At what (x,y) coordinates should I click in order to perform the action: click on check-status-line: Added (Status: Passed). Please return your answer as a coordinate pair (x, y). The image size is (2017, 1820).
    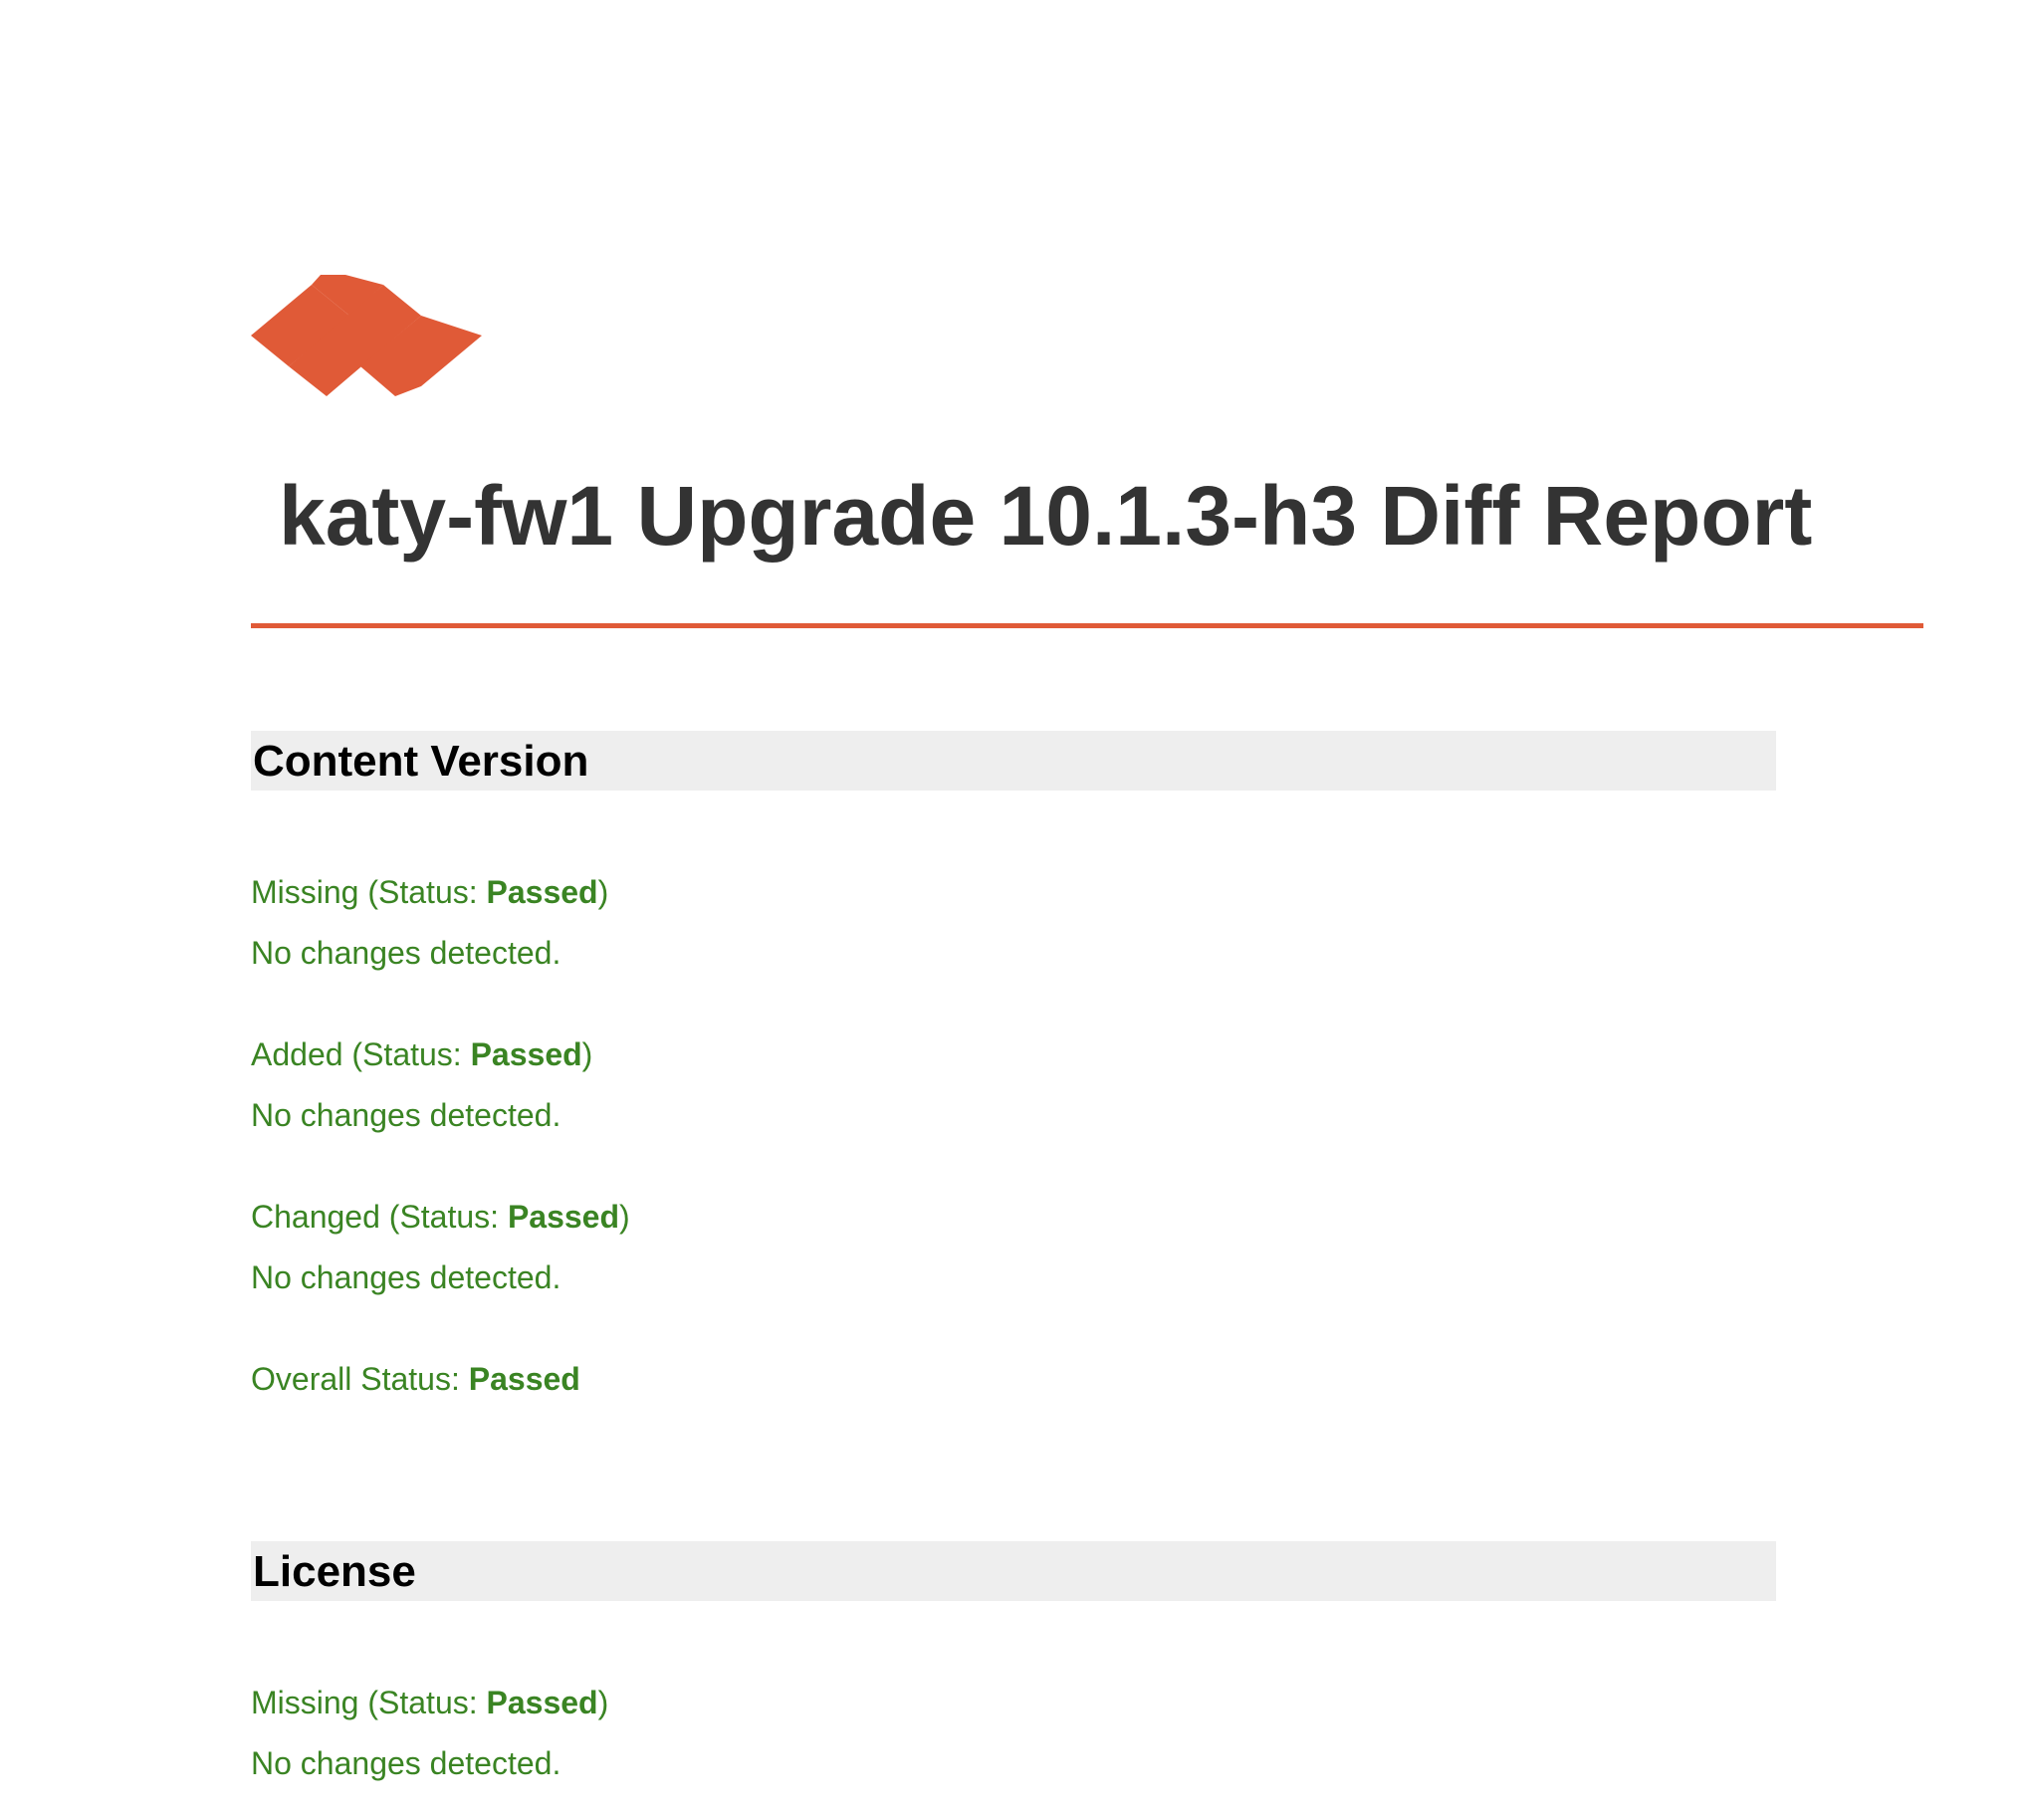
    Looking at the image, I should click on (848, 1054).